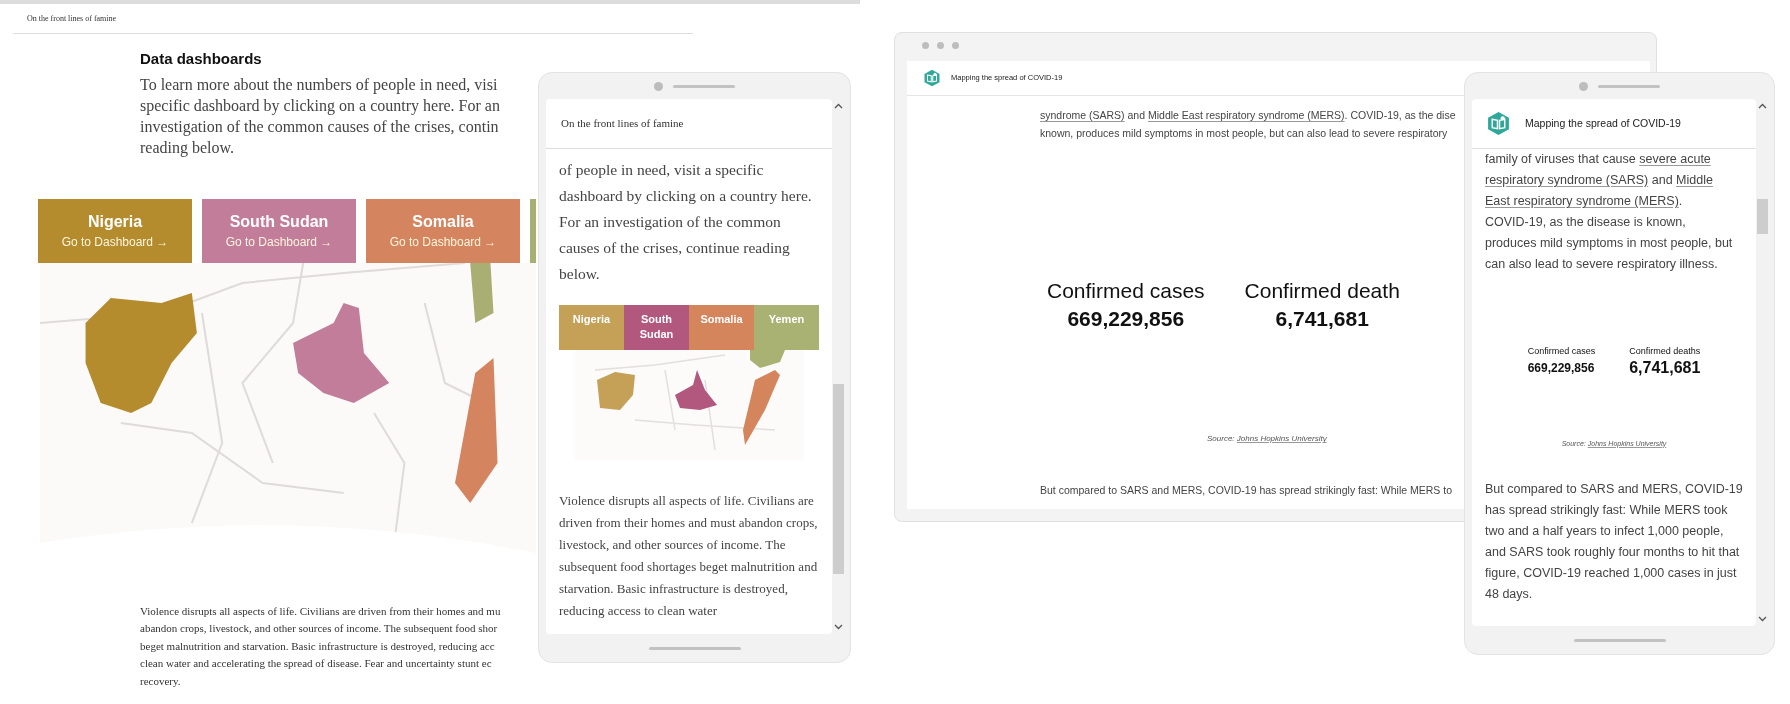  What do you see at coordinates (1244, 133) in the screenshot?
I see `paragraph-line: known, produces mild symptoms in most people, but can also lead to severe respiratory` at bounding box center [1244, 133].